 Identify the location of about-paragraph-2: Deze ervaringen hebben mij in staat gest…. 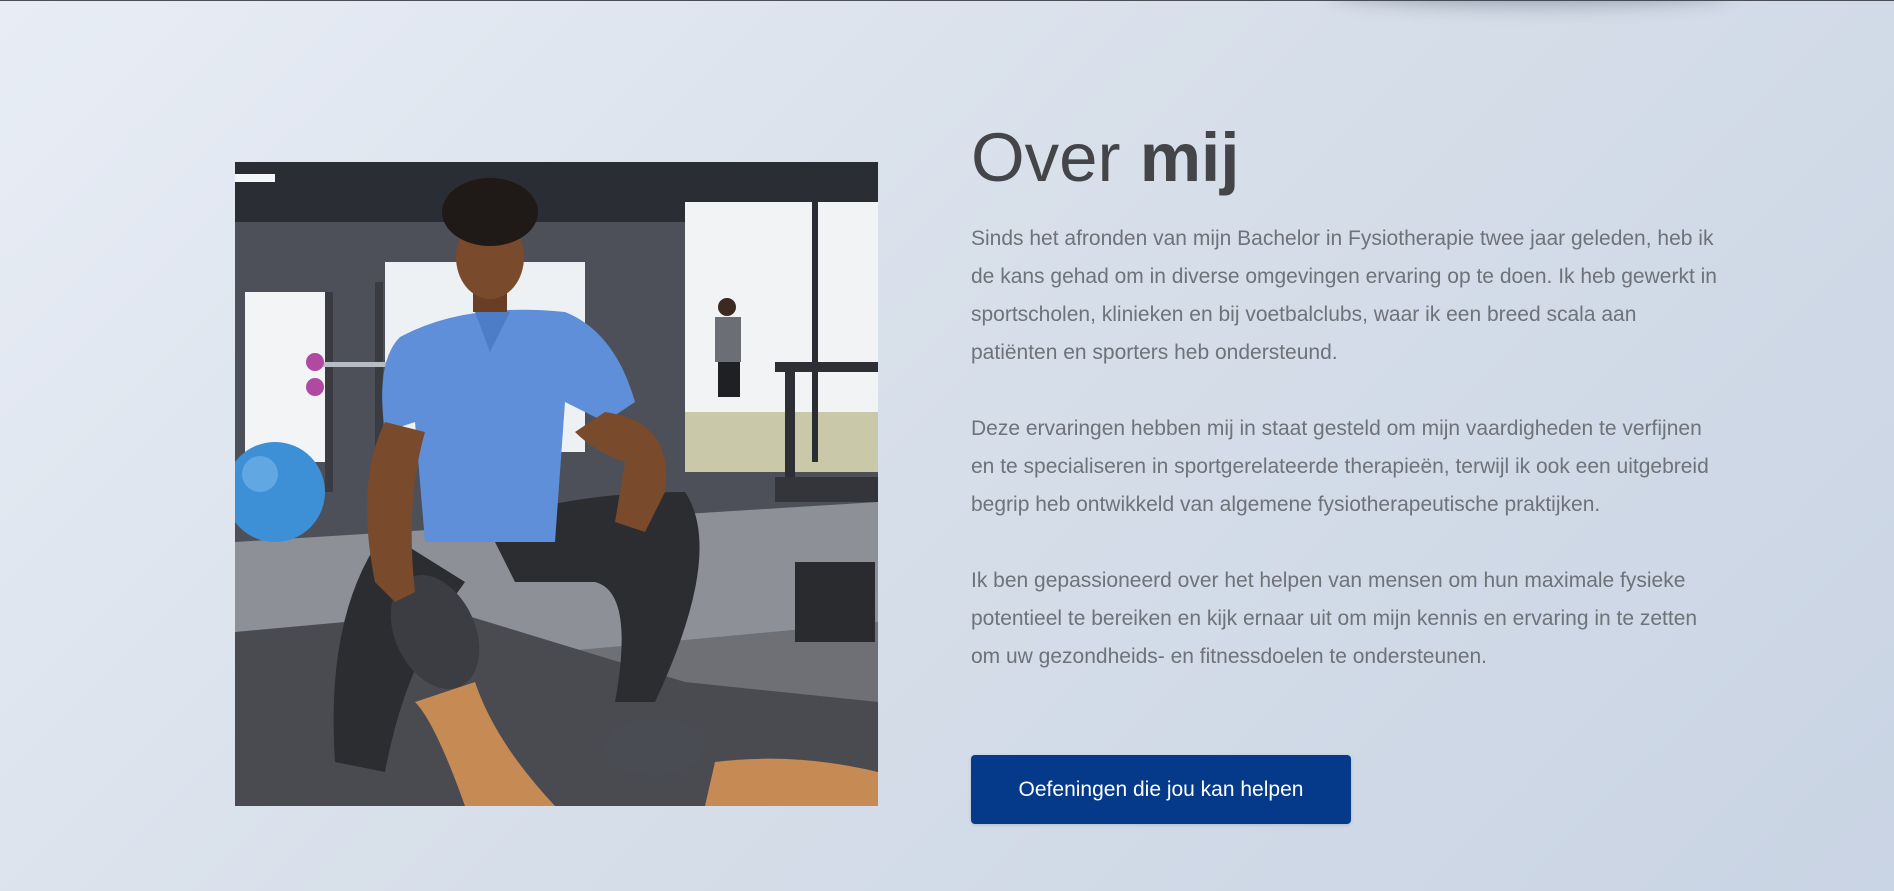
(1340, 466).